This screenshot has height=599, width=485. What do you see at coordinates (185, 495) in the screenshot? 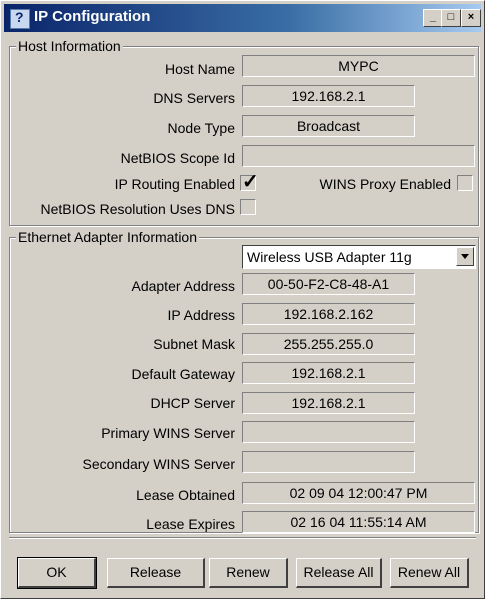
I see `lease-obtained-label: Lease Obtained` at bounding box center [185, 495].